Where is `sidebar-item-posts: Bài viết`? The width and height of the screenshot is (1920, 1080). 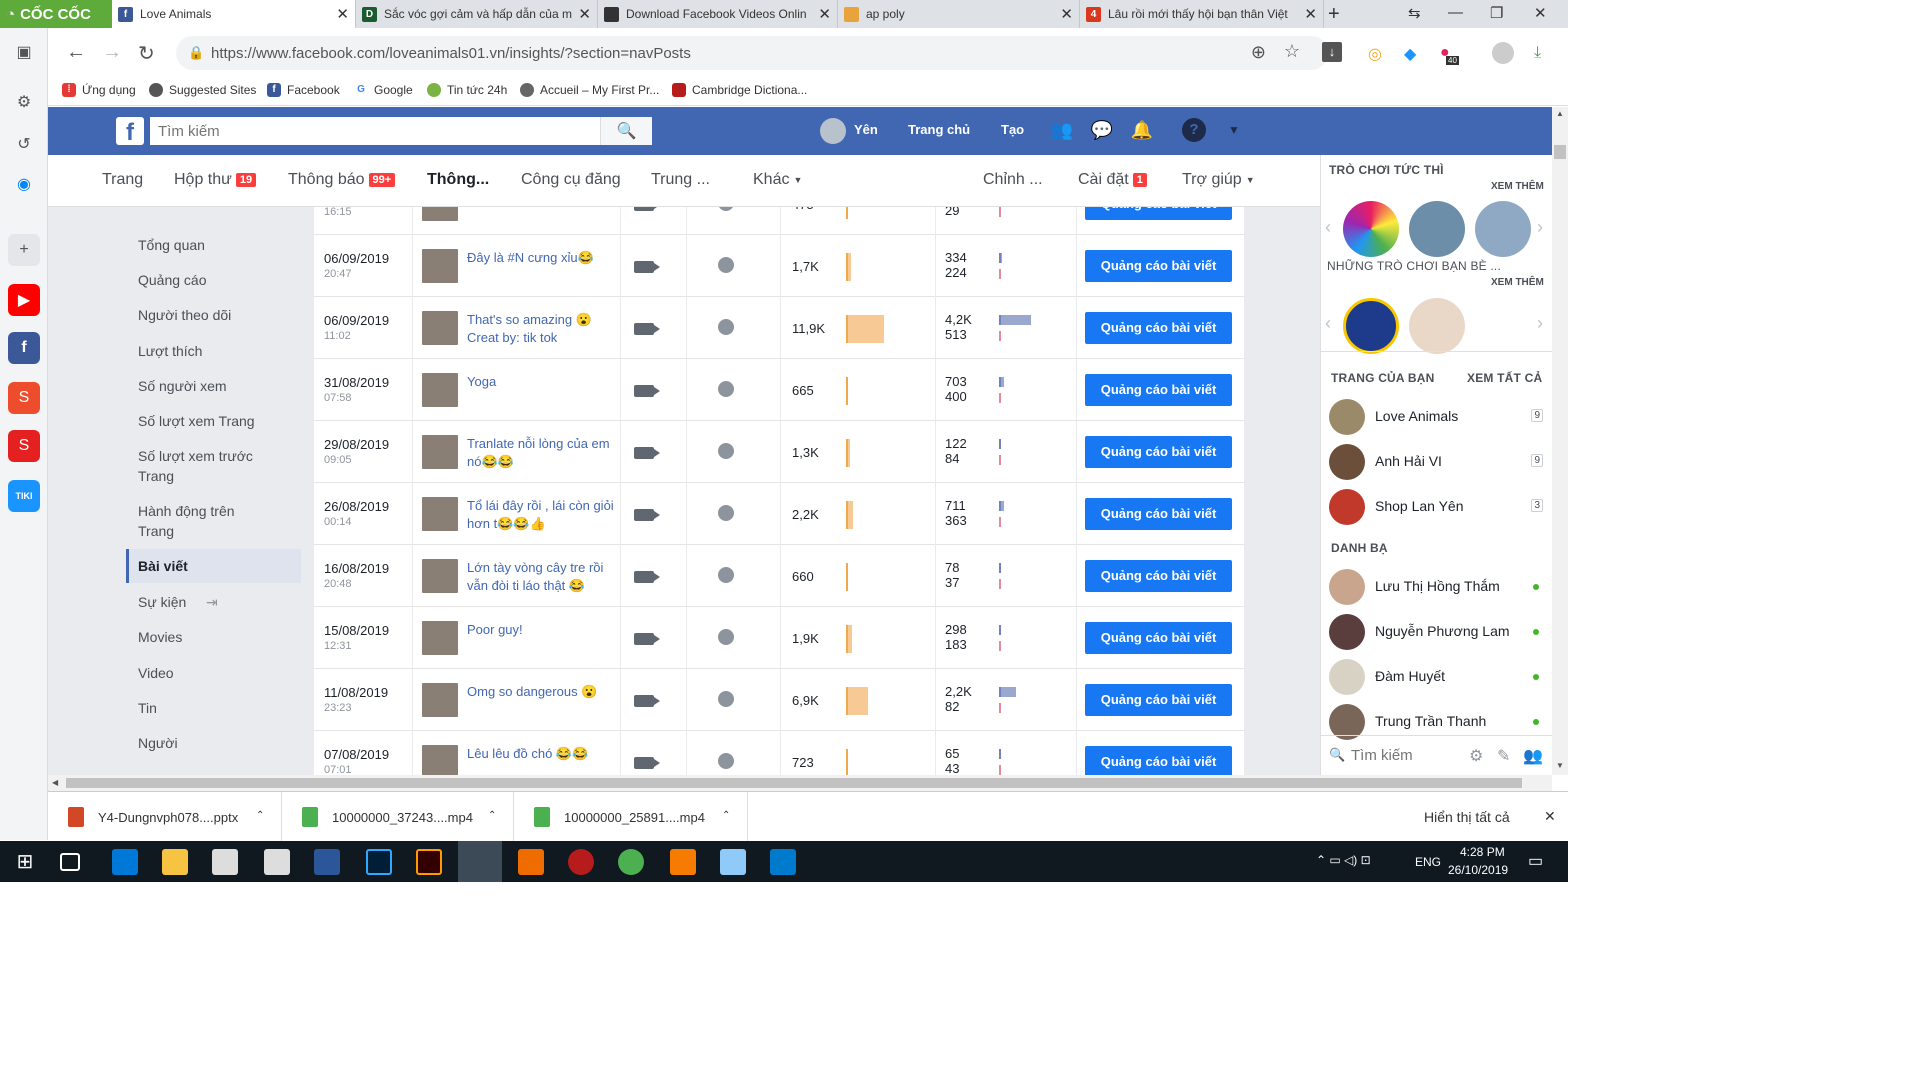
sidebar-item-posts: Bài viết is located at coordinates (213, 566).